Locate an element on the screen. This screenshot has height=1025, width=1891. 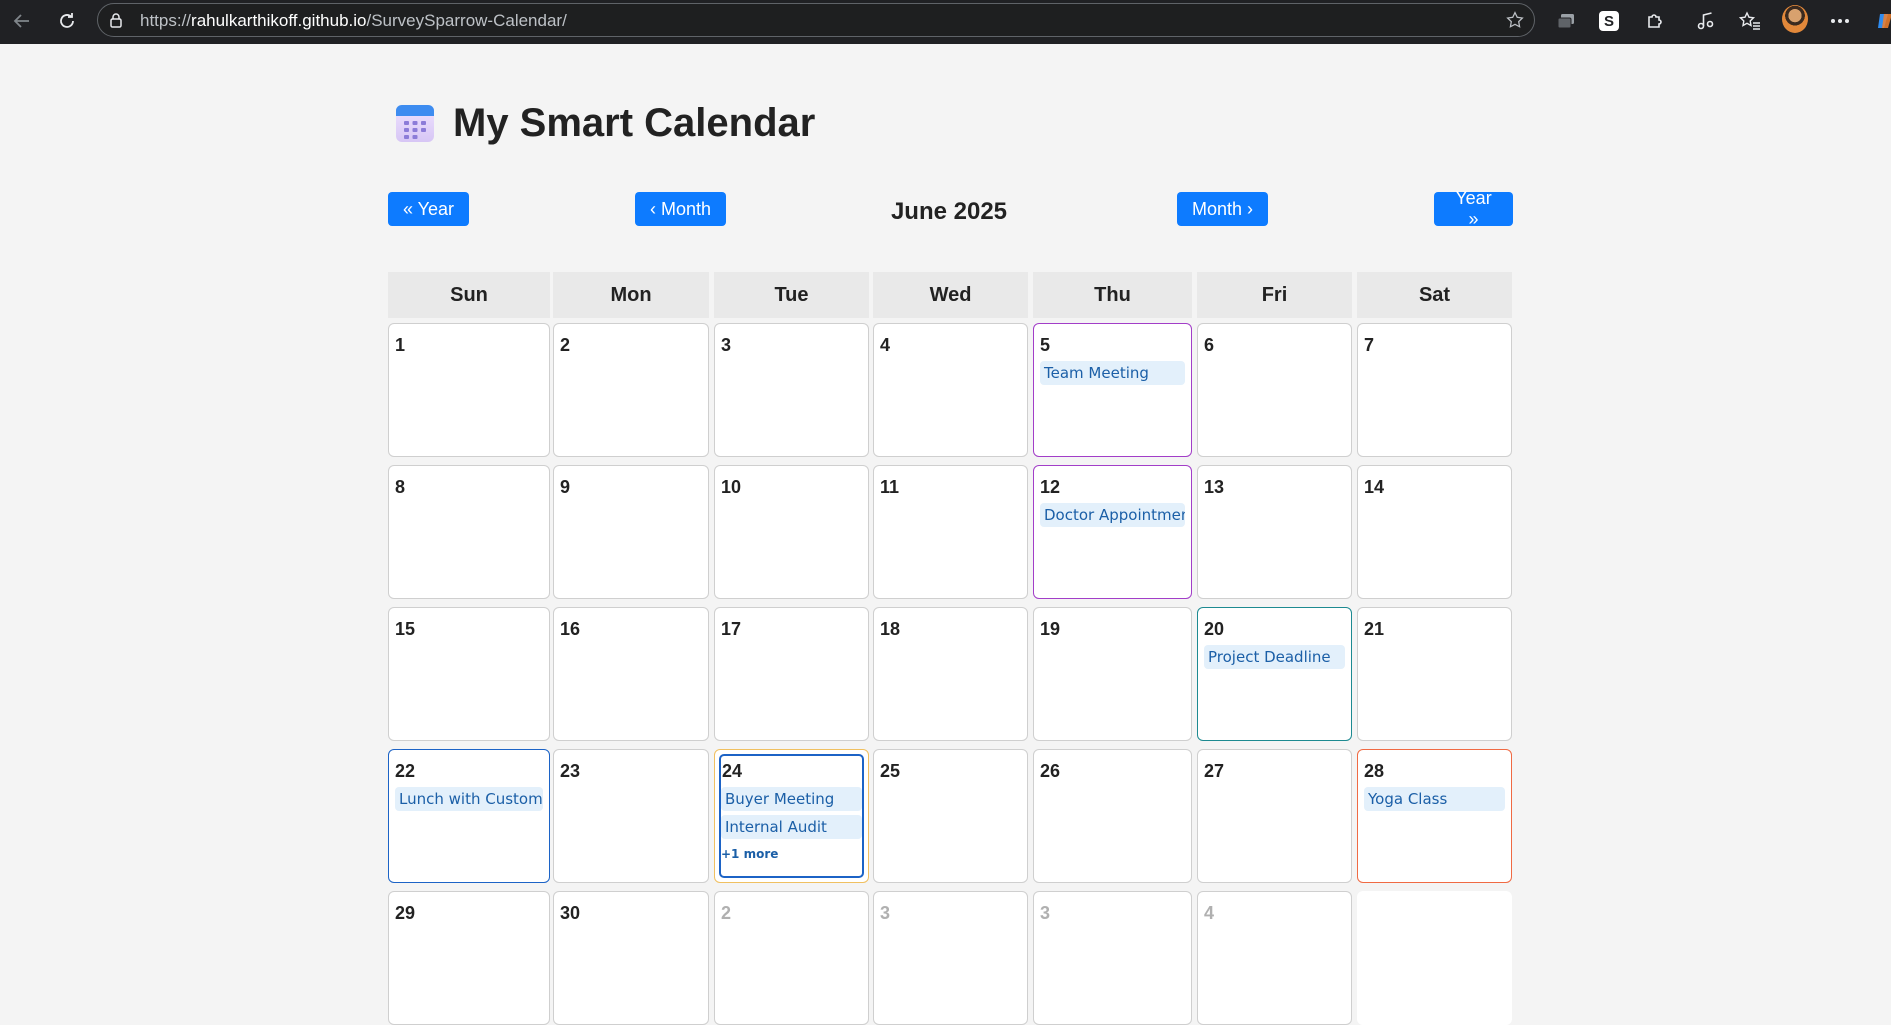
day-cell: 9 is located at coordinates (631, 532).